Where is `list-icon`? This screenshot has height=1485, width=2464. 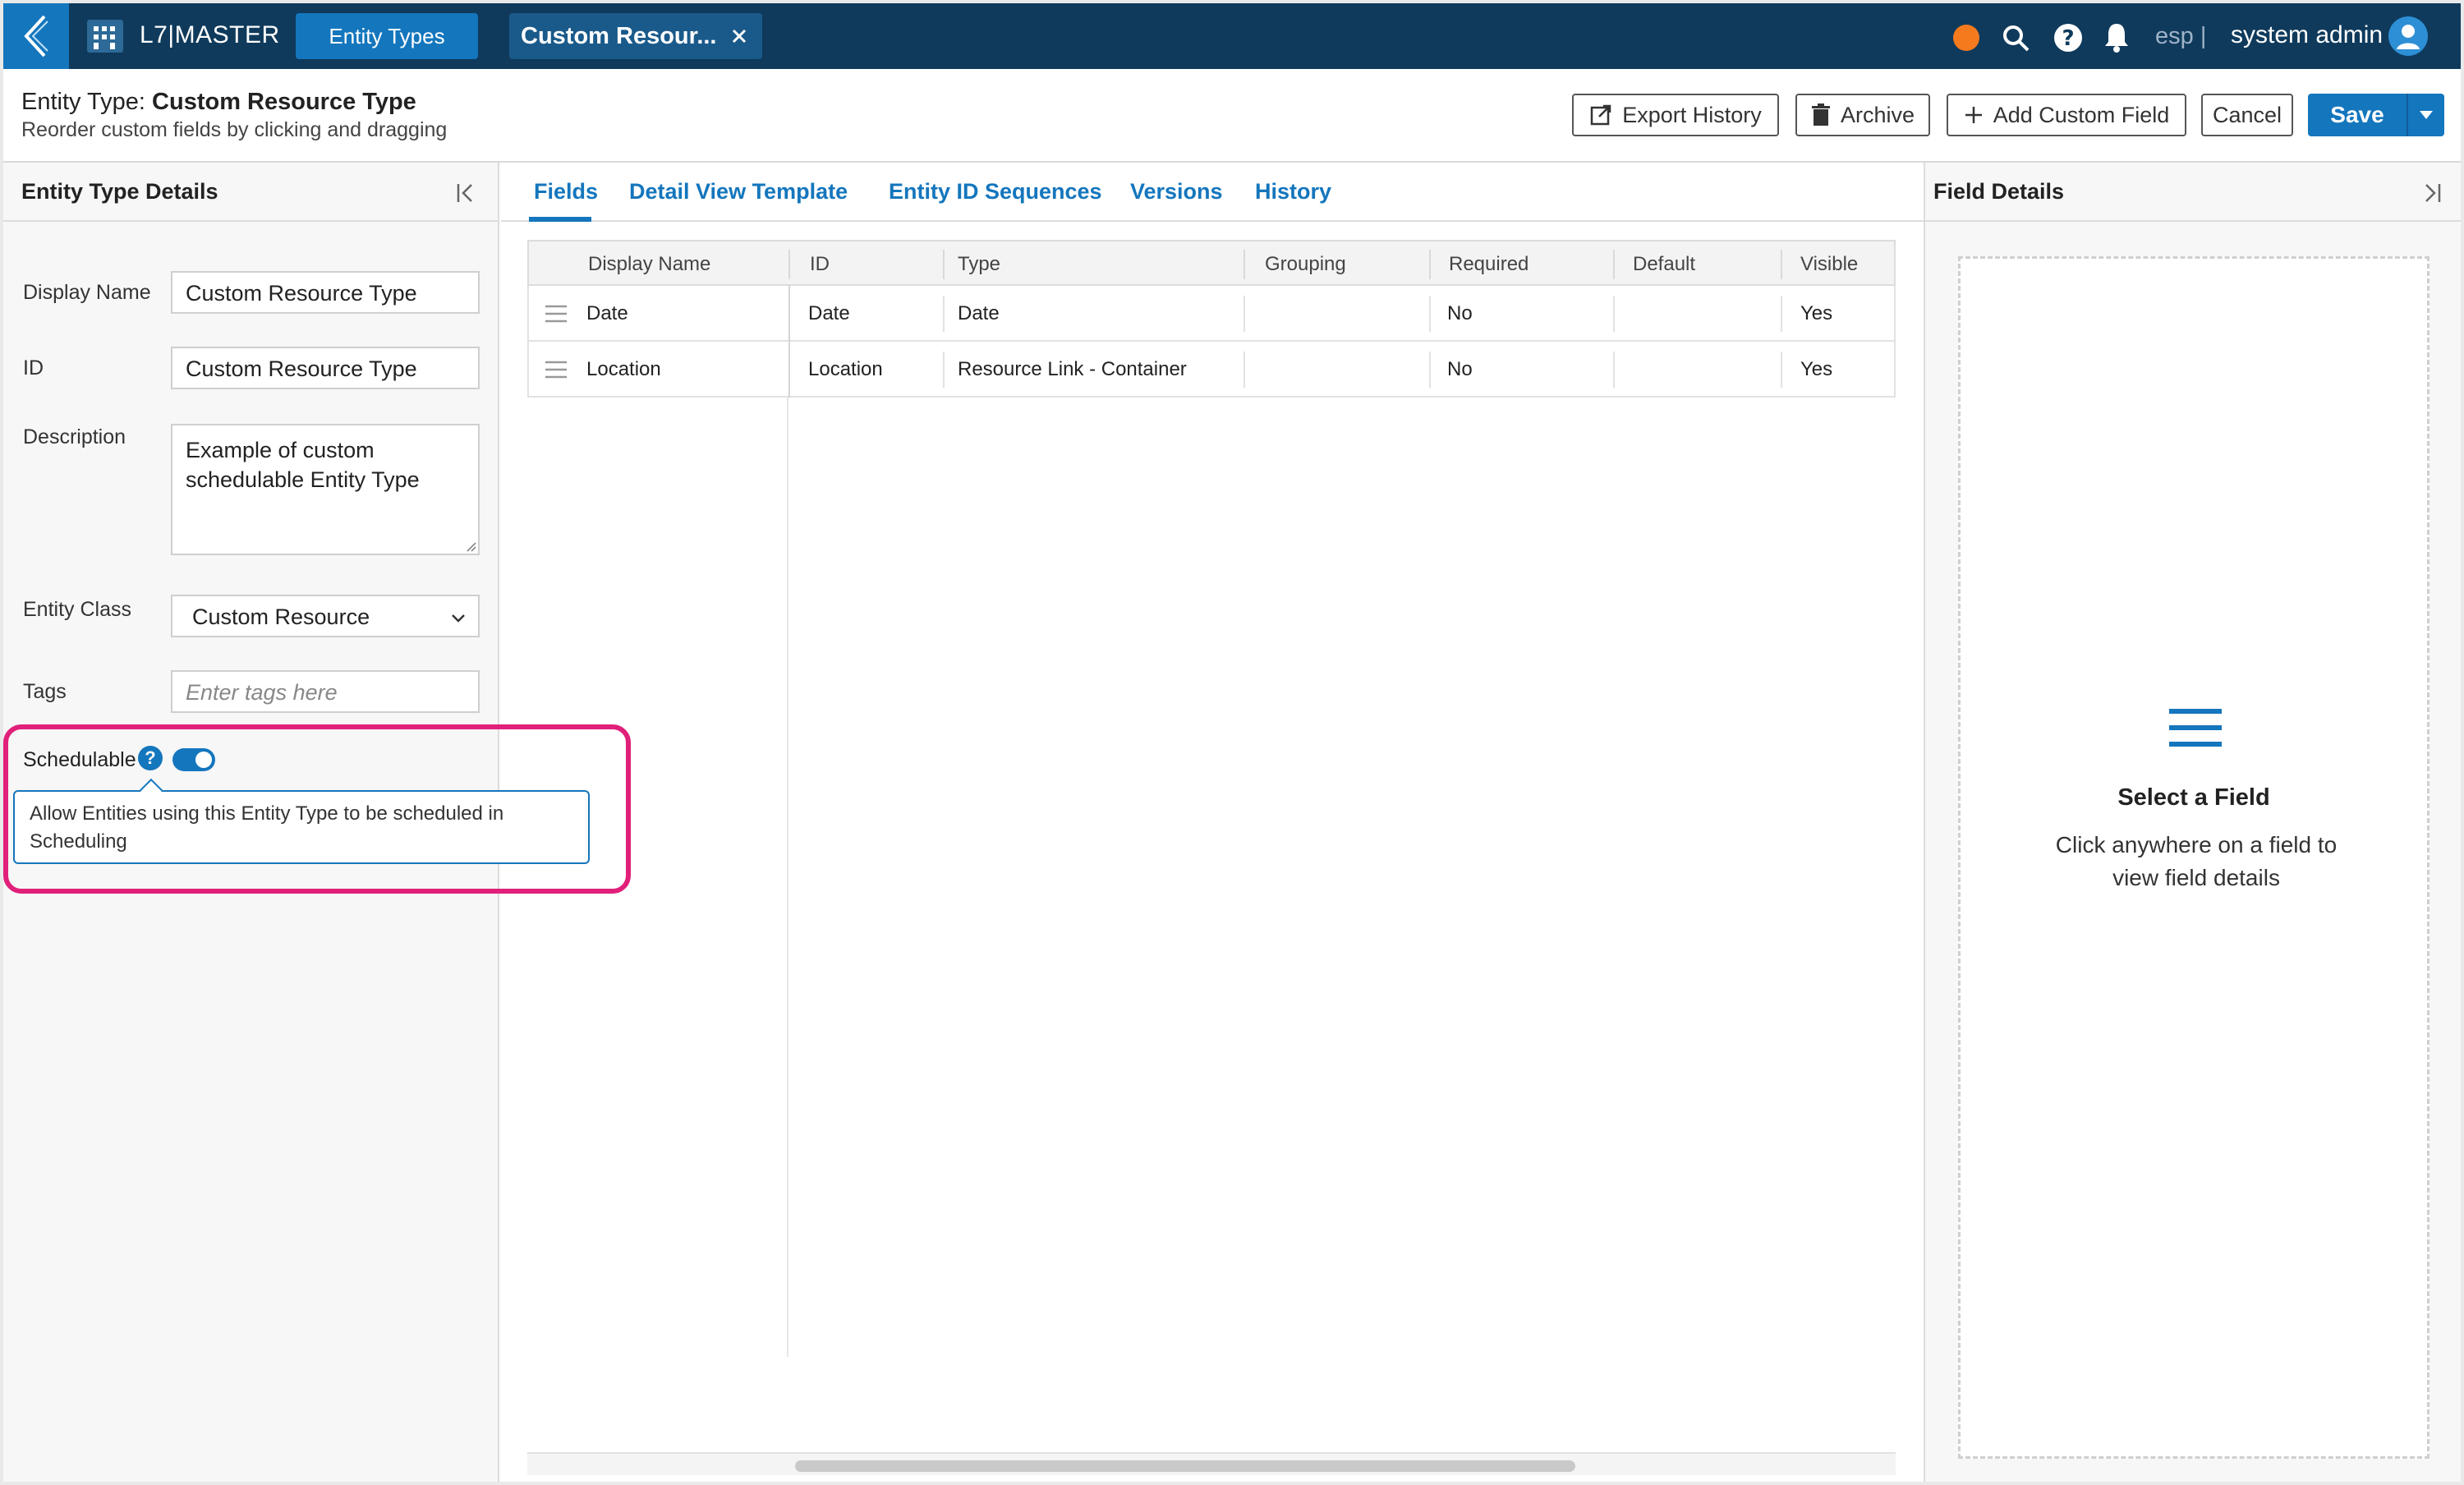
list-icon is located at coordinates (2195, 728).